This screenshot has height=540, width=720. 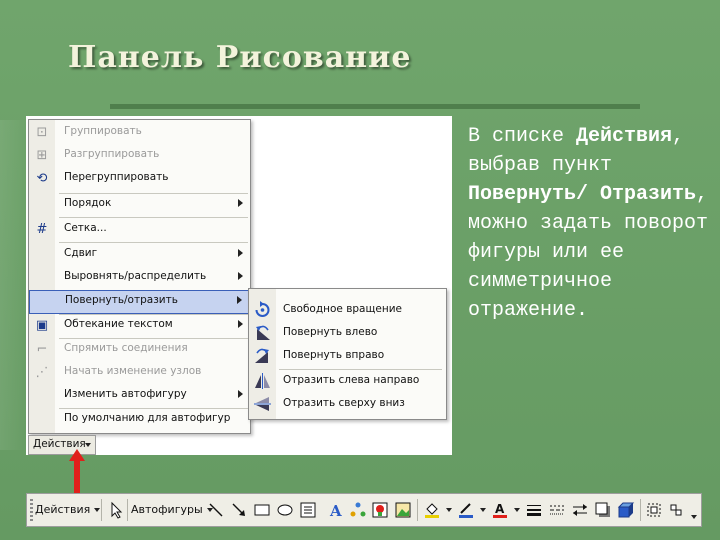 I want to click on font-color-dropdown, so click(x=515, y=510).